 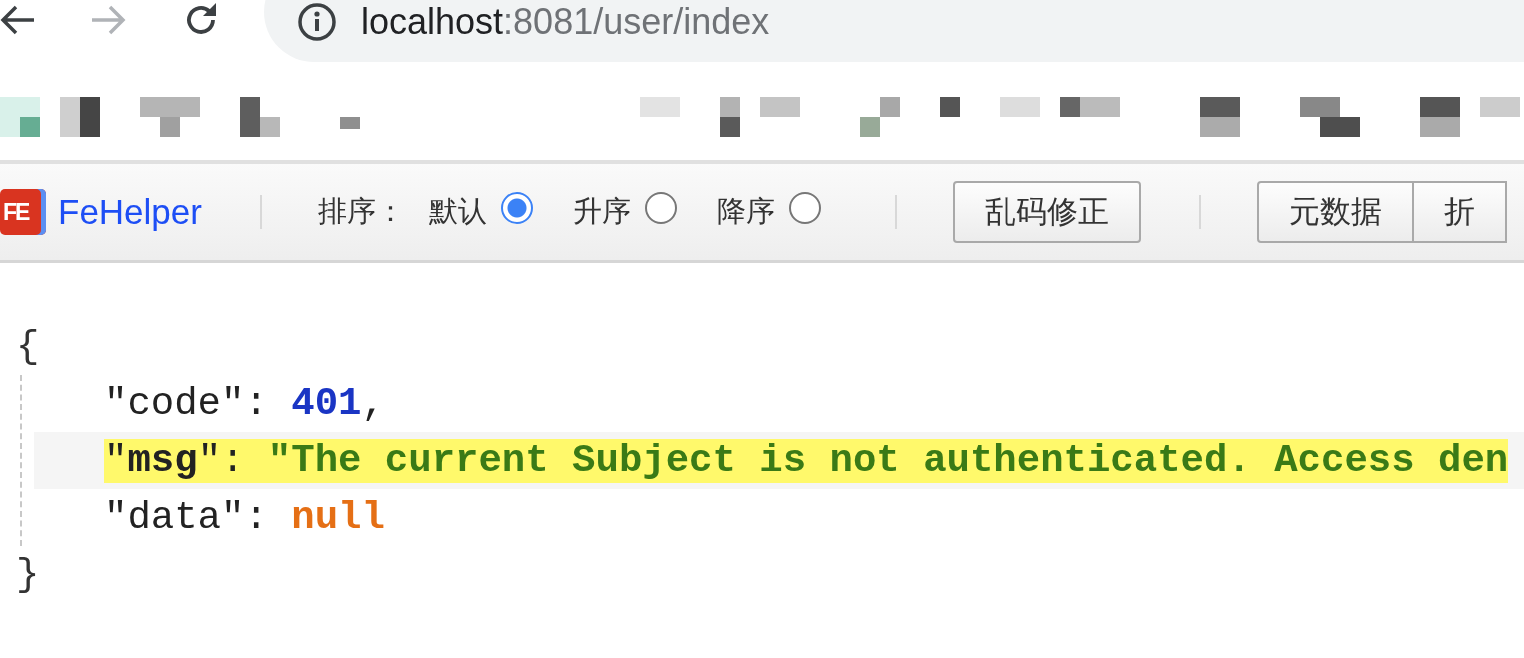 I want to click on open-brace: {, so click(x=28, y=346).